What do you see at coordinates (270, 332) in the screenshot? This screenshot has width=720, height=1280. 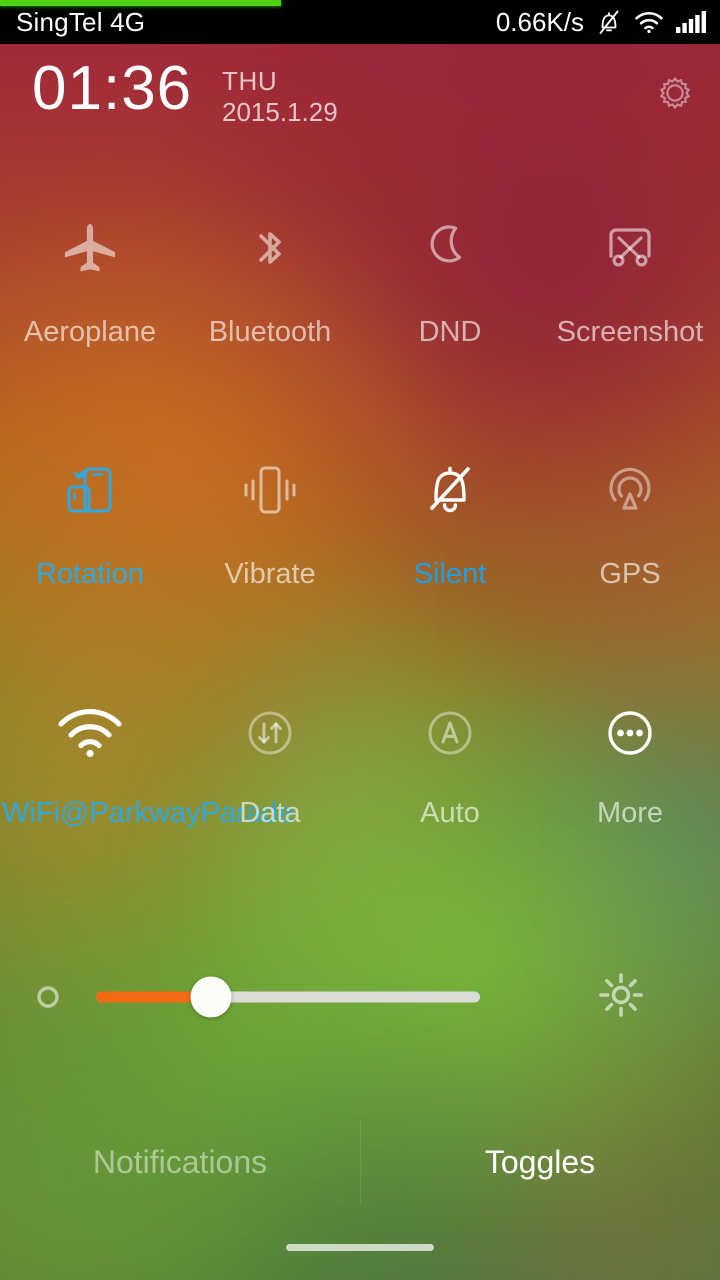 I see `toggle-label: Bluetooth` at bounding box center [270, 332].